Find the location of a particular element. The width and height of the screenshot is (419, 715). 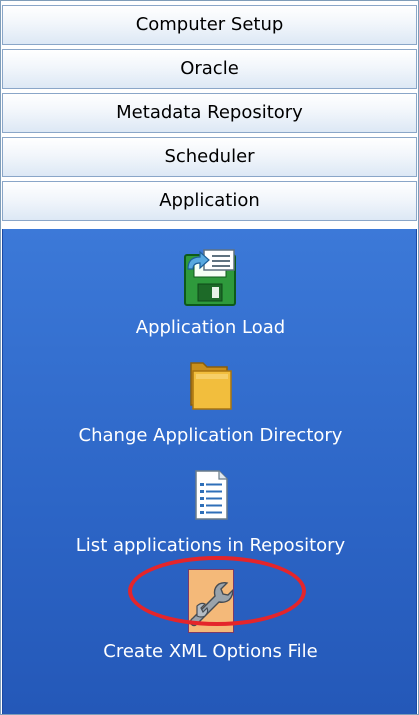

section-label: Application is located at coordinates (209, 200).